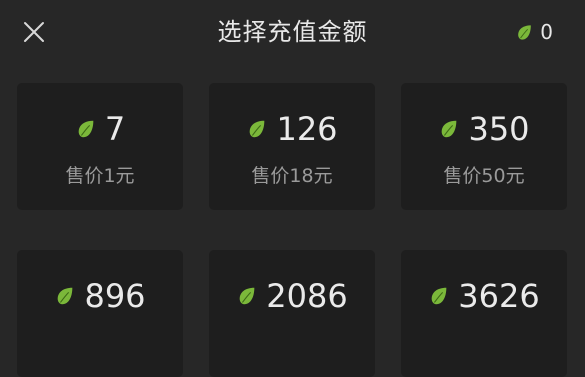 Image resolution: width=585 pixels, height=377 pixels. I want to click on recharge-option-card: 896, so click(100, 313).